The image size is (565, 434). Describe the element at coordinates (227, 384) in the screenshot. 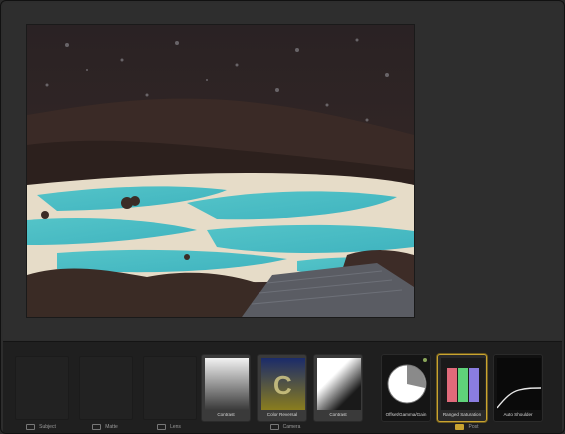

I see `gradient-contrast-thumbnail` at that location.